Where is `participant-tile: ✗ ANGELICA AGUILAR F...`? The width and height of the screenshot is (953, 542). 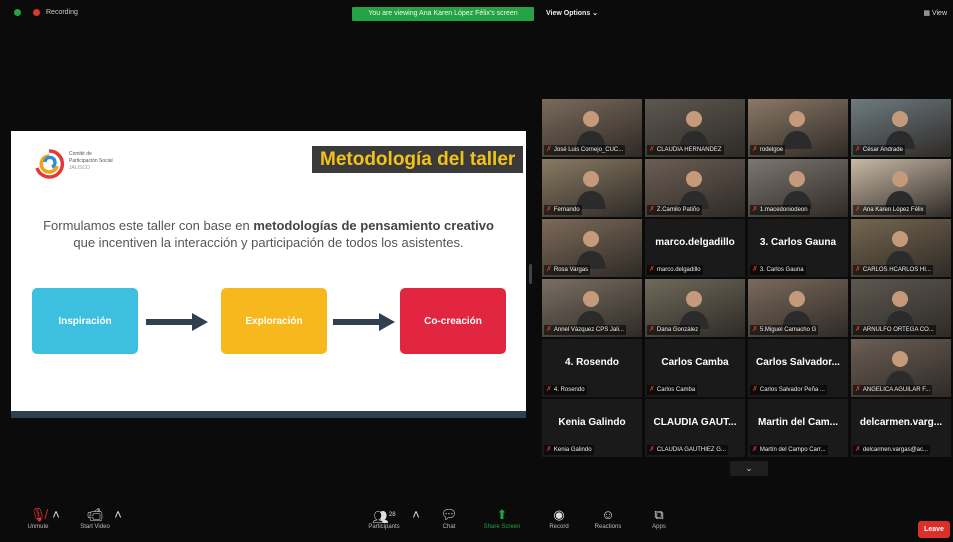 participant-tile: ✗ ANGELICA AGUILAR F... is located at coordinates (901, 368).